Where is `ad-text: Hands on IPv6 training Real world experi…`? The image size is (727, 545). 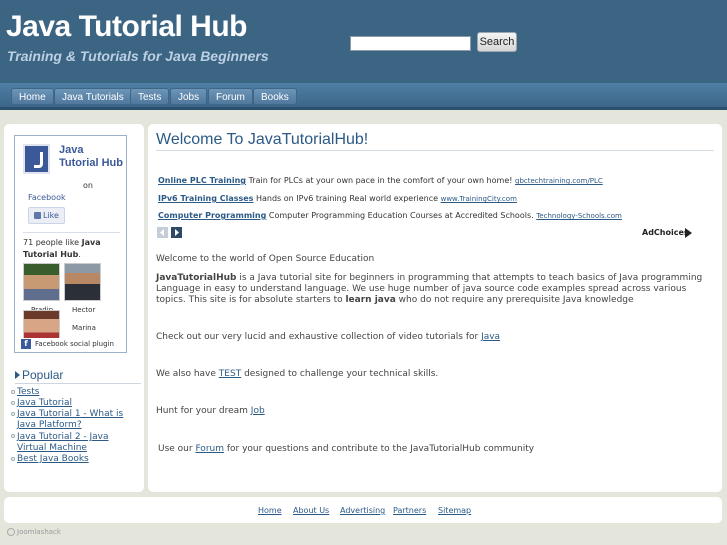 ad-text: Hands on IPv6 training Real world experi… is located at coordinates (347, 198).